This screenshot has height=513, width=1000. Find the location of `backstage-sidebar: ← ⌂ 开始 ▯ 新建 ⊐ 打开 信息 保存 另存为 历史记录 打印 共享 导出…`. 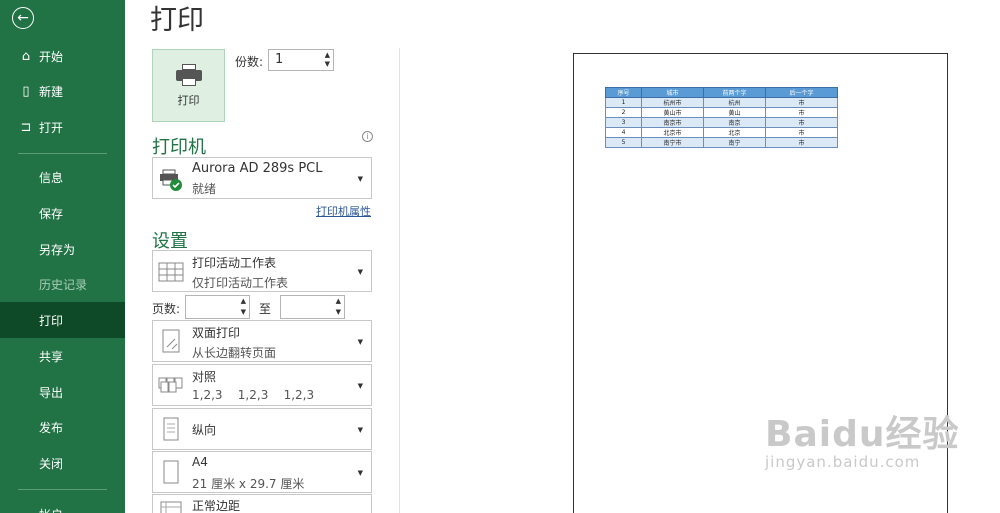

backstage-sidebar: ← ⌂ 开始 ▯ 新建 ⊐ 打开 信息 保存 另存为 历史记录 打印 共享 导出… is located at coordinates (62, 256).